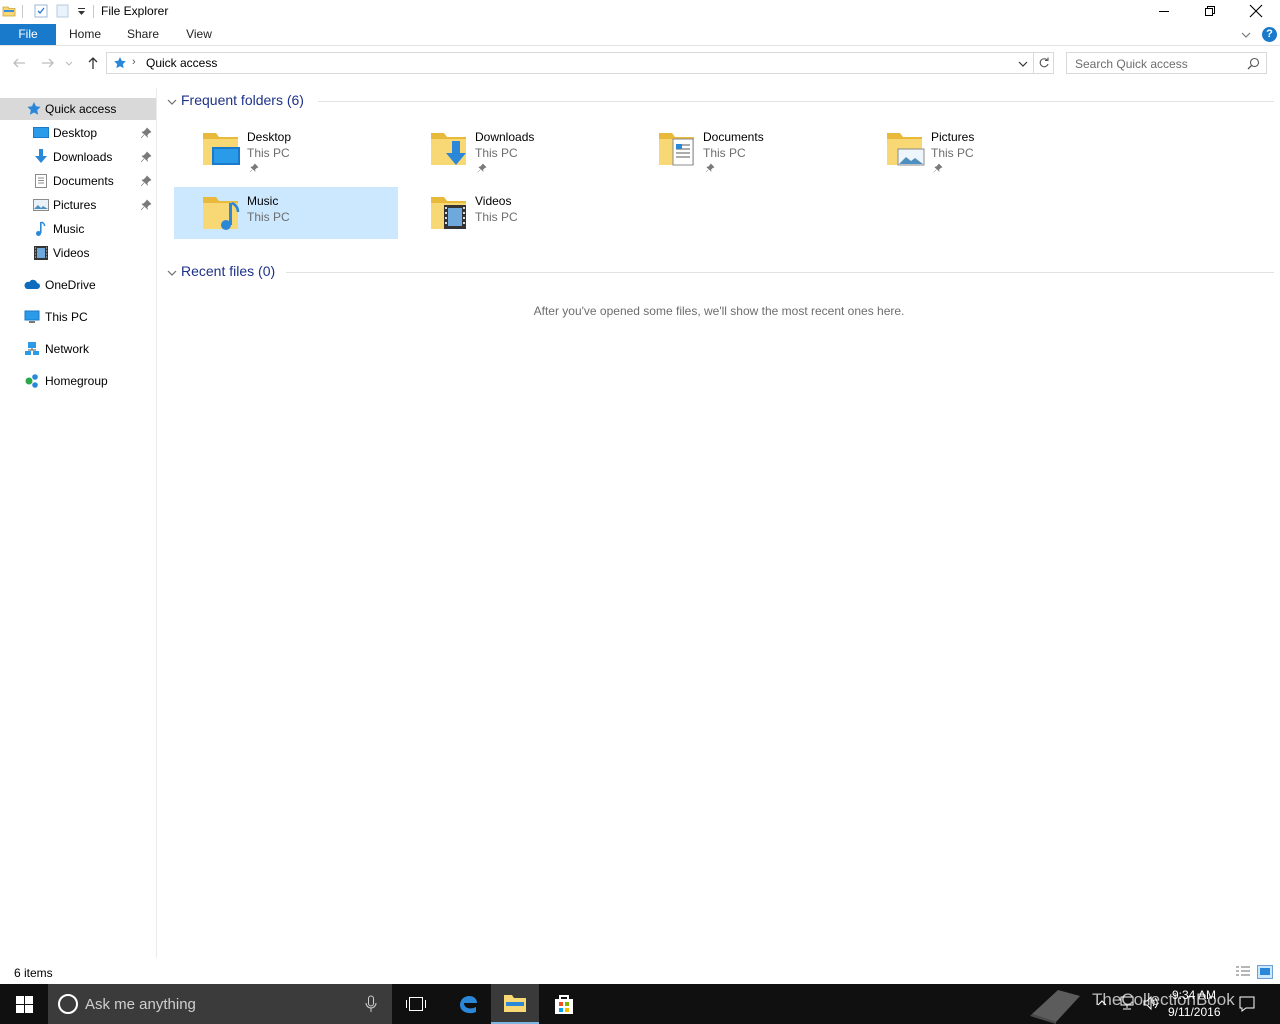  What do you see at coordinates (1044, 63) in the screenshot?
I see `refresh-button` at bounding box center [1044, 63].